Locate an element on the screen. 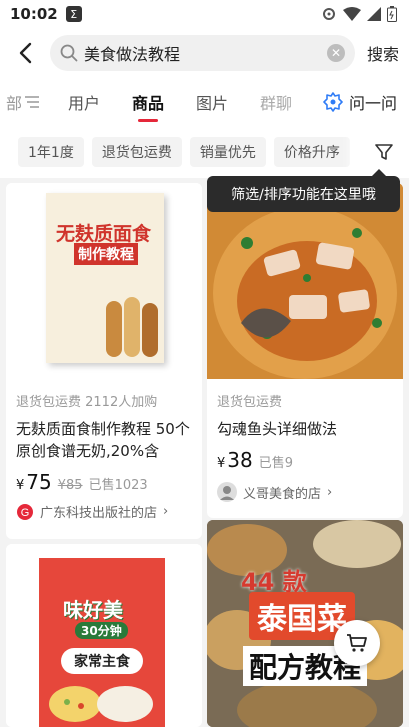 This screenshot has width=409, height=727. sold-count: 已售9 is located at coordinates (276, 463).